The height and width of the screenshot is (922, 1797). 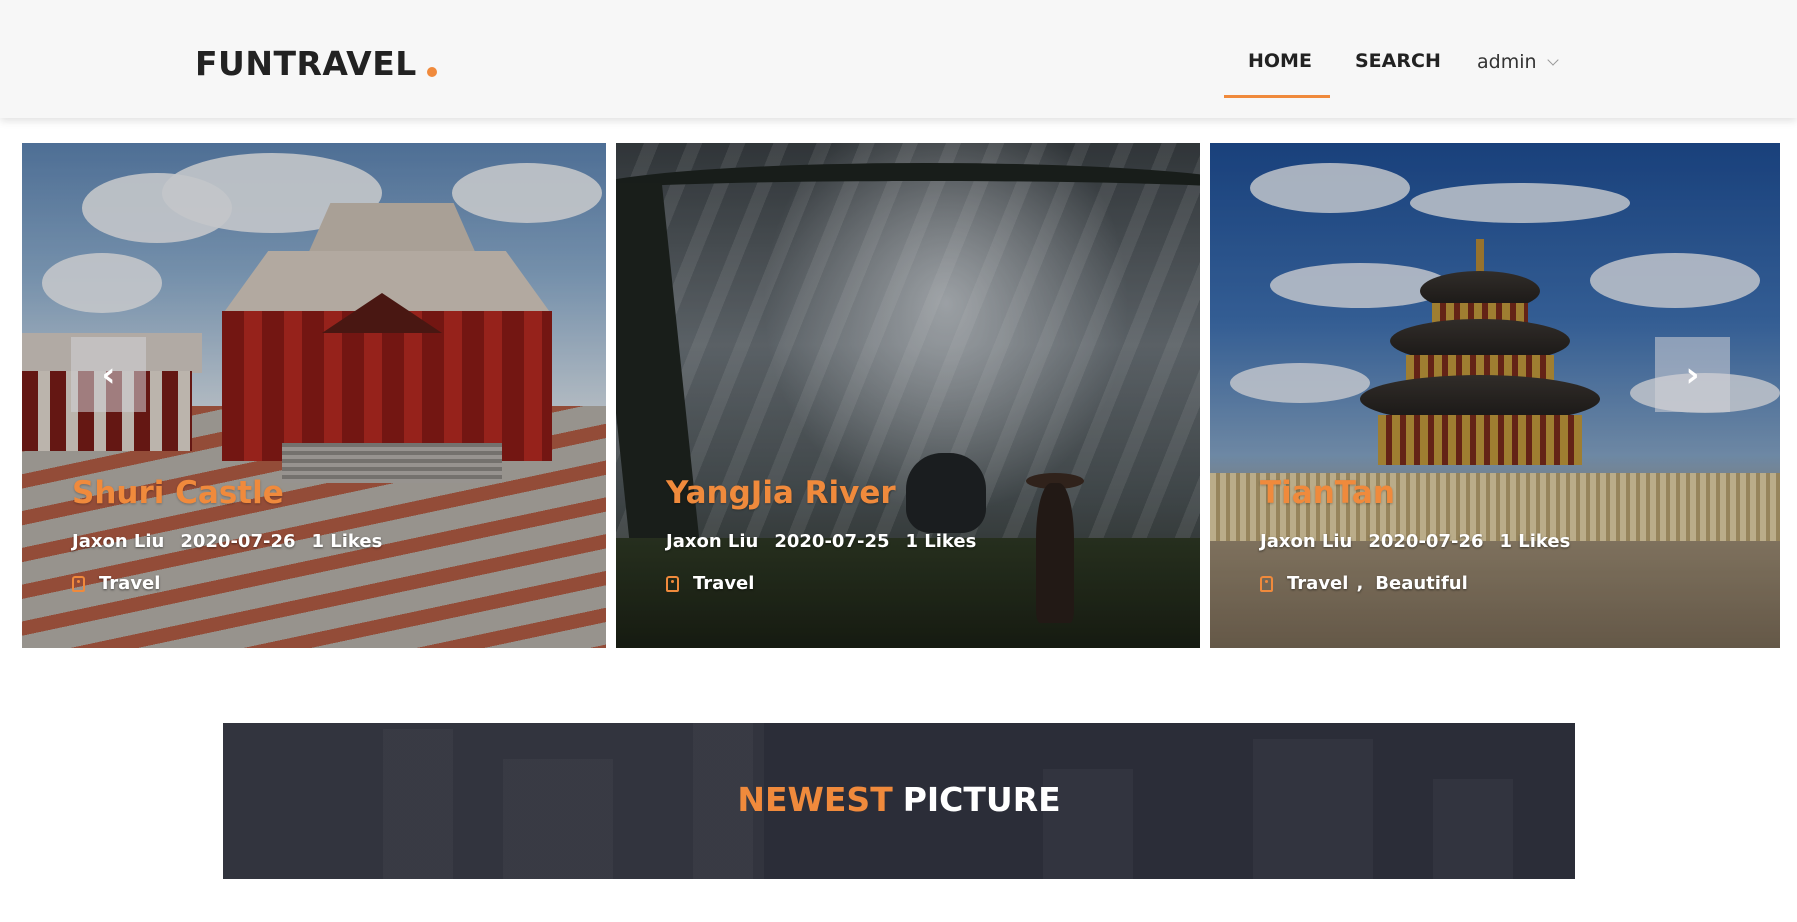 I want to click on carousel-prev-button: ‹, so click(x=108, y=374).